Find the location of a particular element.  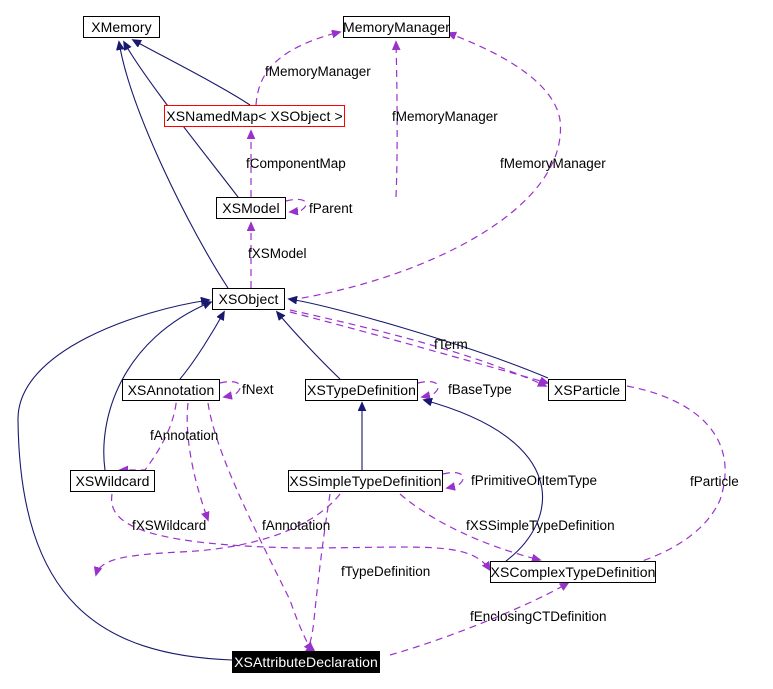

edge-label-fNext: fNext is located at coordinates (258, 389).